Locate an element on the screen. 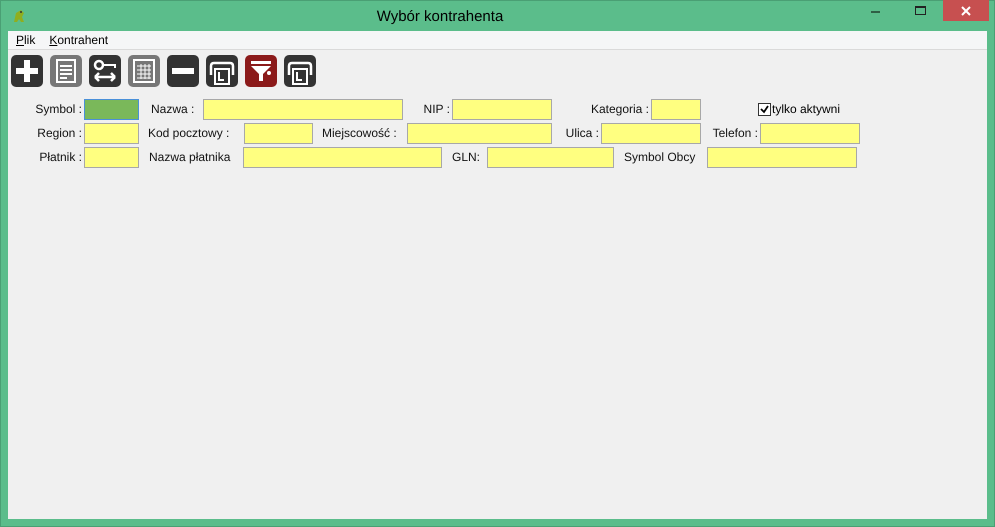 The width and height of the screenshot is (995, 527). menu-item: Plik is located at coordinates (26, 40).